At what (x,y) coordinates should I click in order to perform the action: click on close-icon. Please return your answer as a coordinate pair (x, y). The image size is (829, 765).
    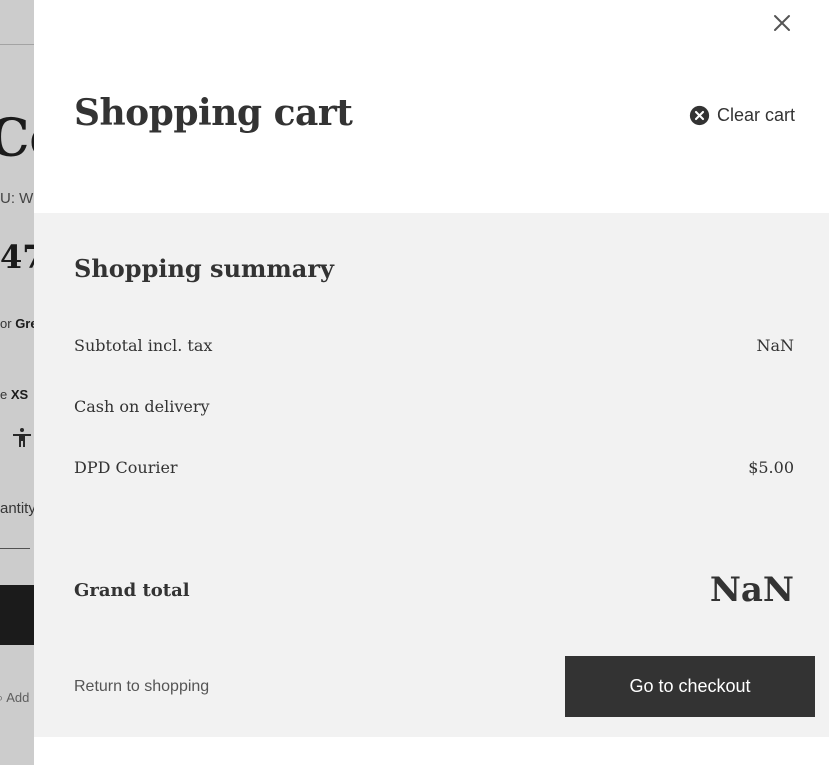
    Looking at the image, I should click on (782, 23).